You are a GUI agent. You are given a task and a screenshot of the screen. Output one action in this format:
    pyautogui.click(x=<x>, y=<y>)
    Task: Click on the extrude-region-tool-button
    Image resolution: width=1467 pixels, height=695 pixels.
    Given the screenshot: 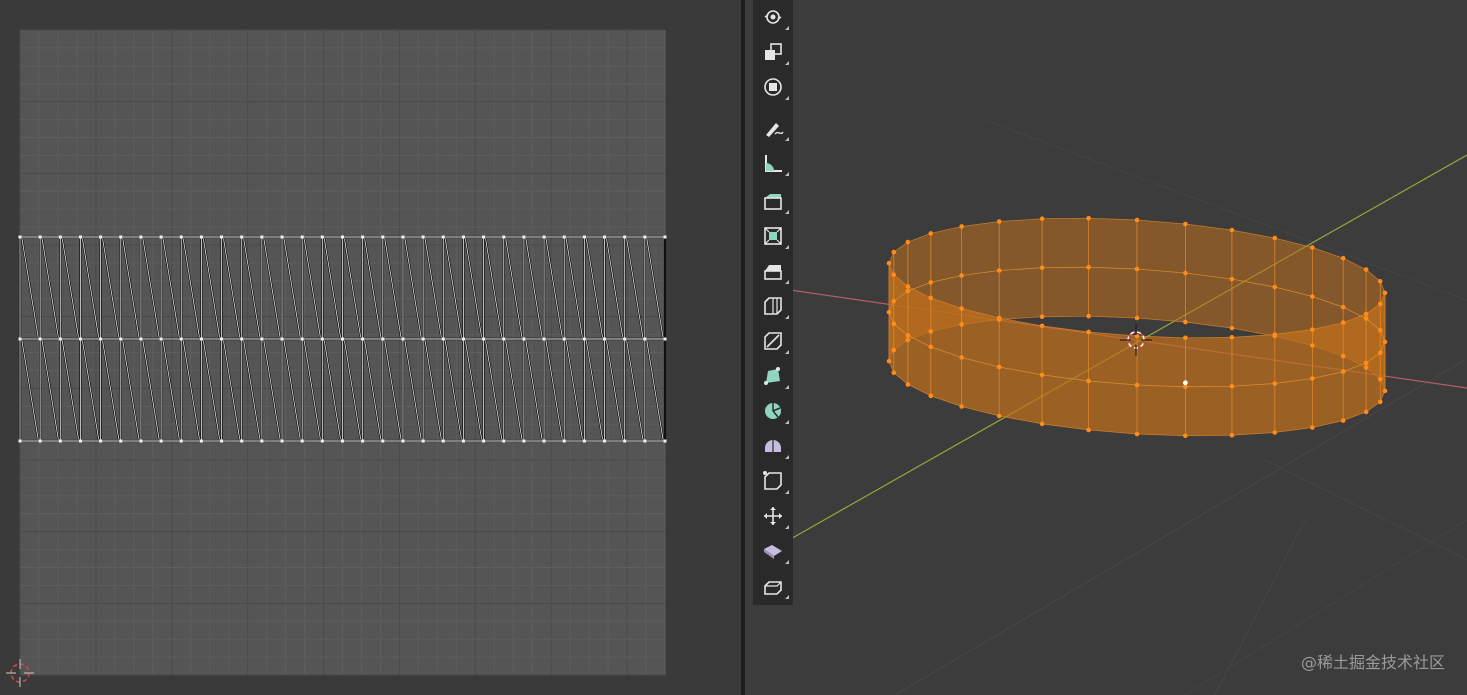 What is the action you would take?
    pyautogui.click(x=773, y=201)
    